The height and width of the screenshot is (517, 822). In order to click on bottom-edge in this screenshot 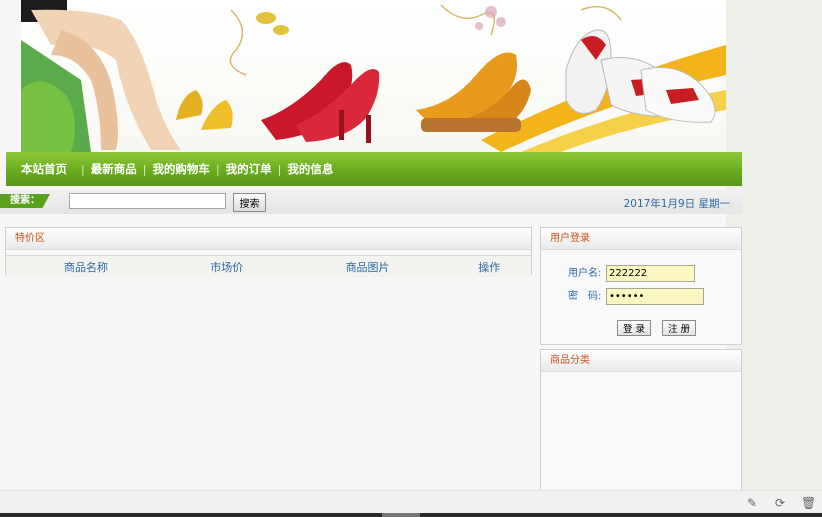, I will do `click(411, 515)`.